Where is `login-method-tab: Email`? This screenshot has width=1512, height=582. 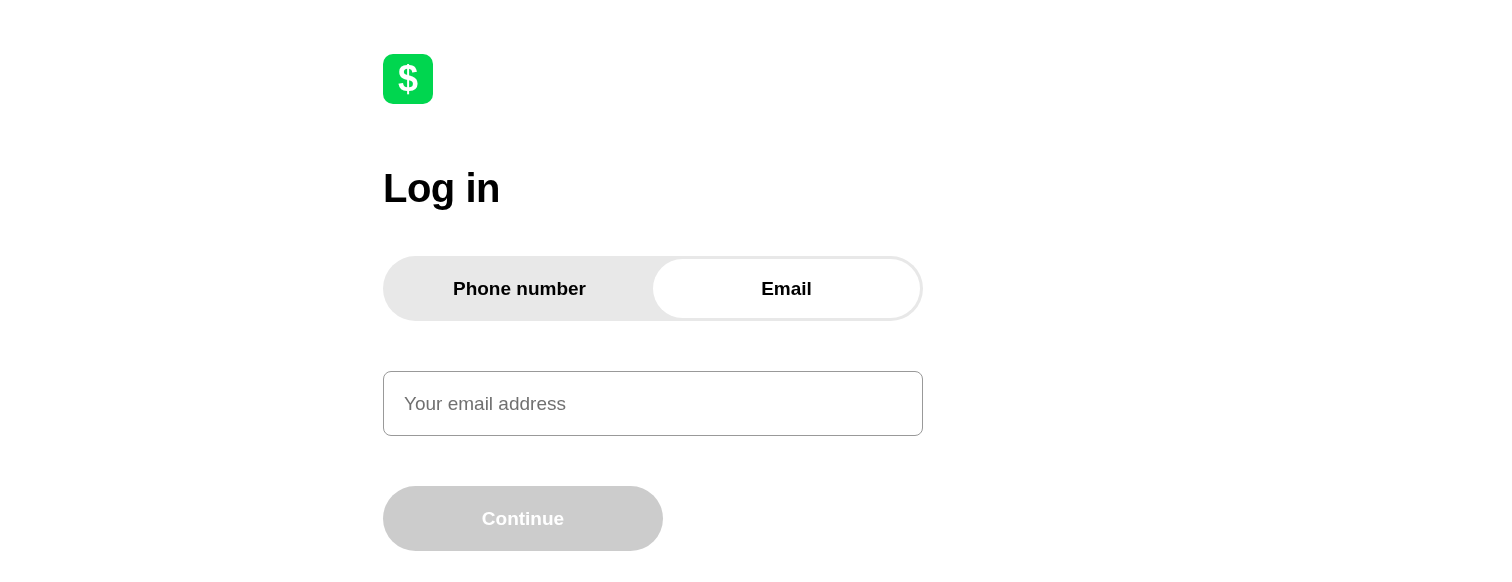 login-method-tab: Email is located at coordinates (786, 288).